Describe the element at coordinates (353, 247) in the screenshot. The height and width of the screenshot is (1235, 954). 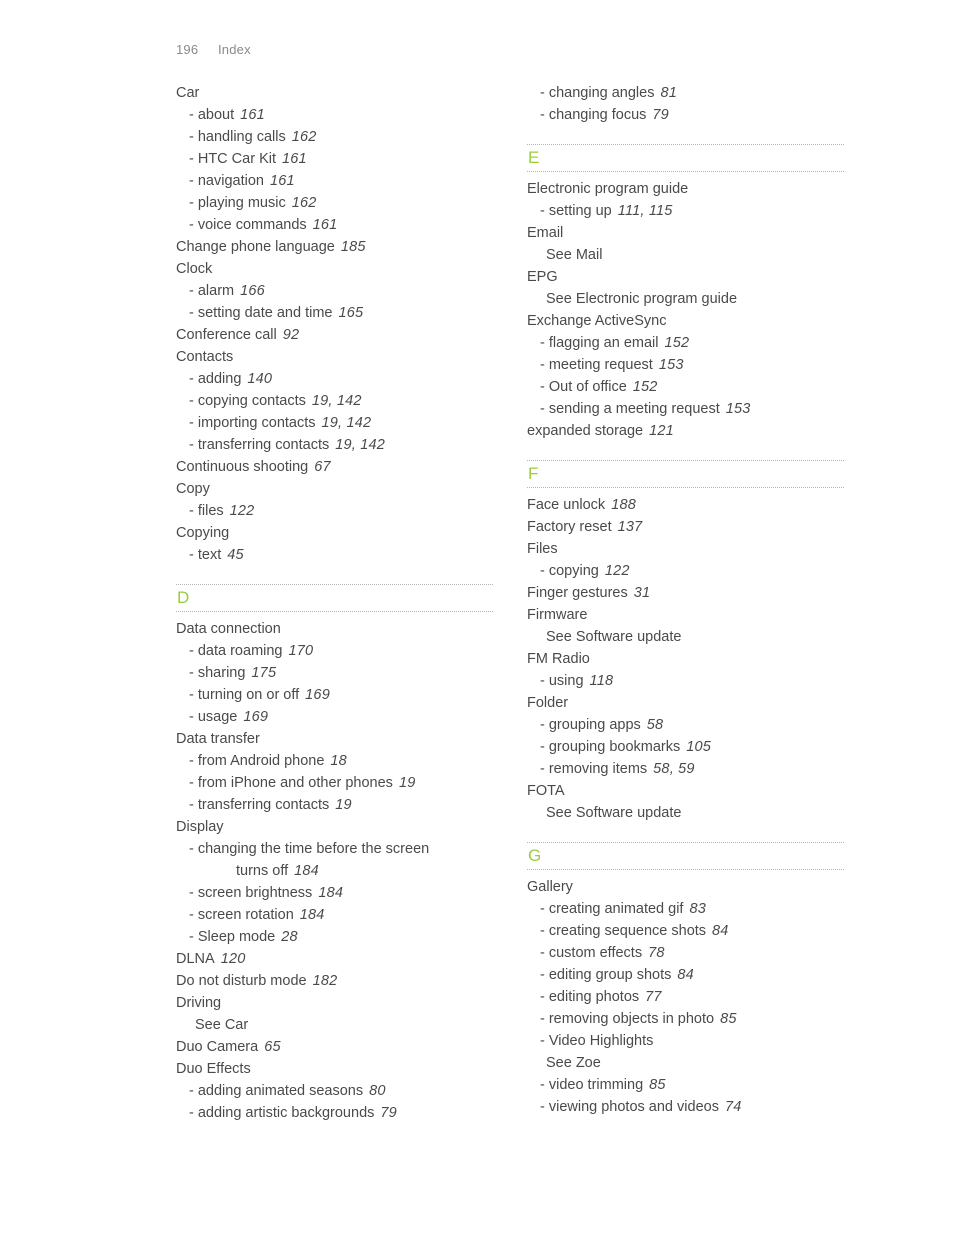
I see `index-entry-pages: 185` at that location.